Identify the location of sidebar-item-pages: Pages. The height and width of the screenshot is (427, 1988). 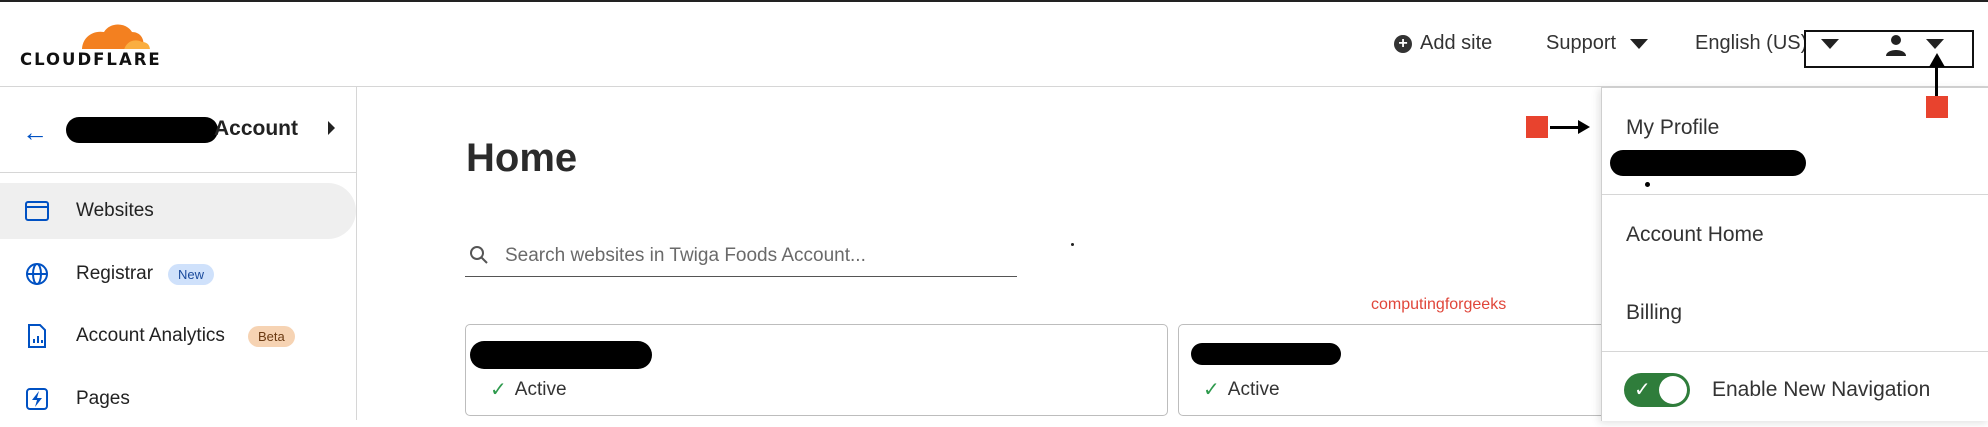
(178, 399).